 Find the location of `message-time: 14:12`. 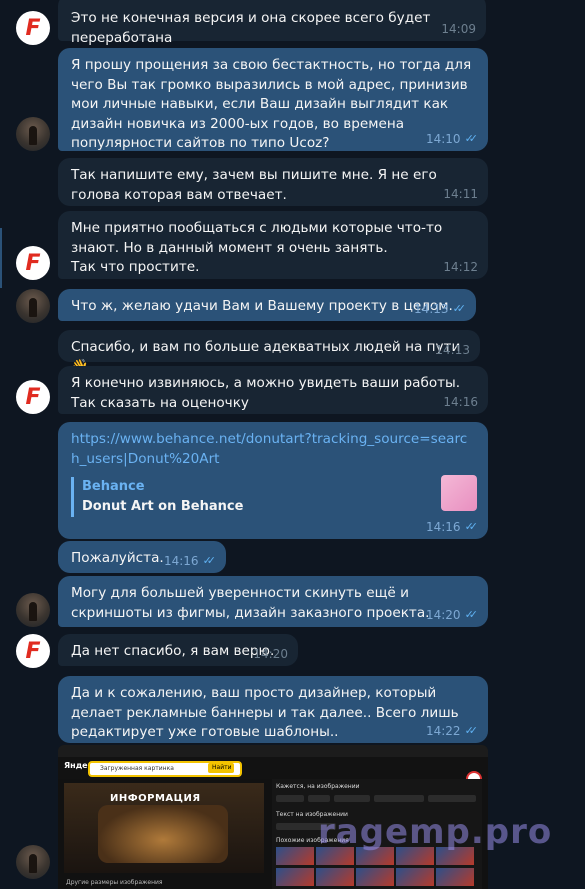

message-time: 14:12 is located at coordinates (460, 267).